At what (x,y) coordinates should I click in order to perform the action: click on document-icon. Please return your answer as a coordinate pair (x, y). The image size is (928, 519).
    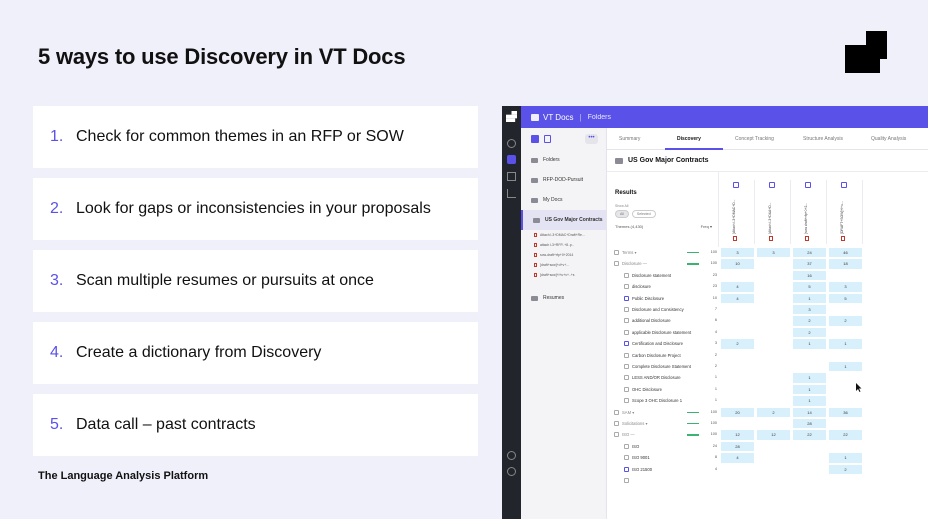
    Looking at the image, I should click on (511, 176).